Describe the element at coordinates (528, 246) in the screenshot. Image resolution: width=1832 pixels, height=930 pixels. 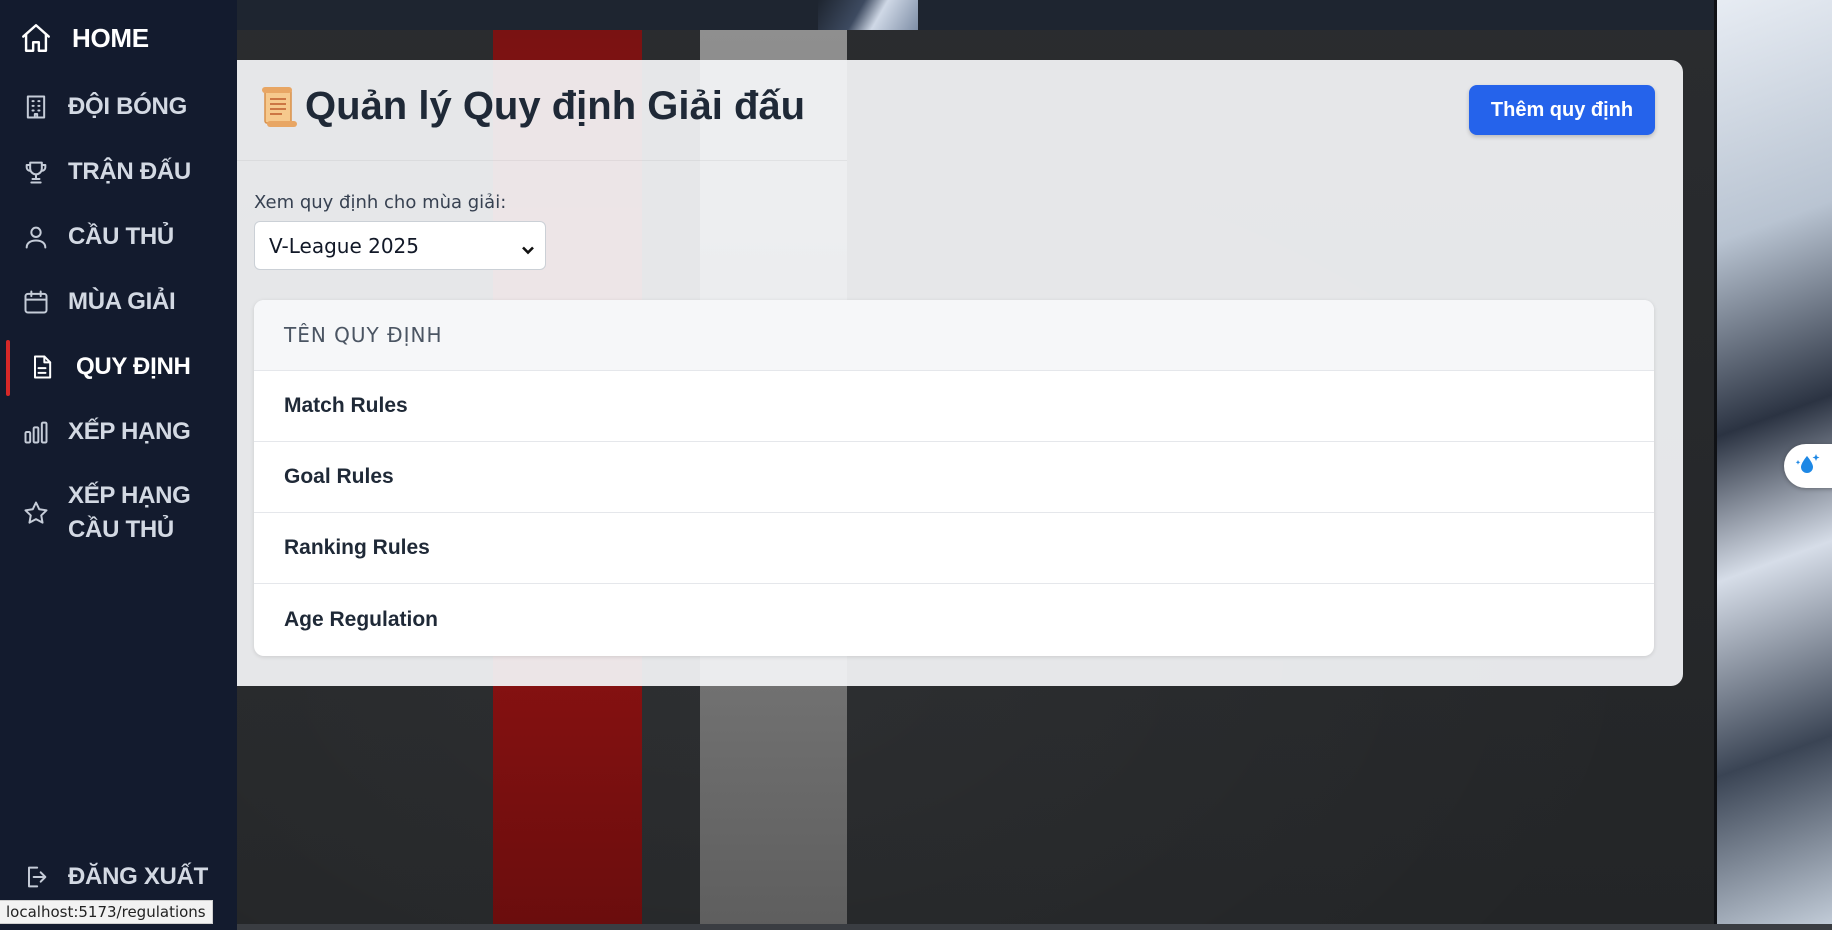
I see `chevron-down-icon` at that location.